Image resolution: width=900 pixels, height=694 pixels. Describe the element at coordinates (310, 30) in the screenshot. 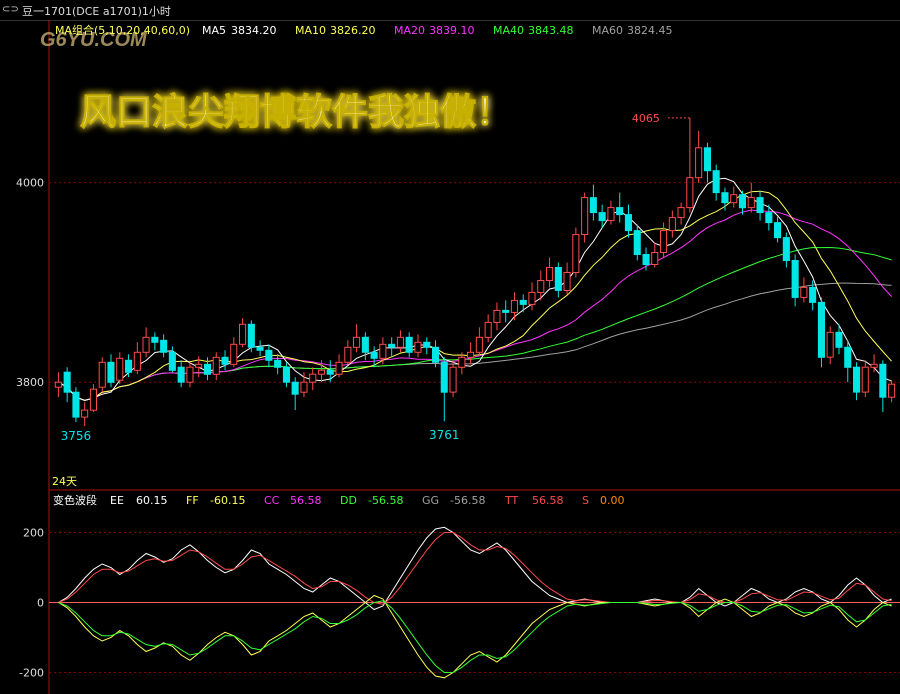

I see `ma10-label: MA10` at that location.